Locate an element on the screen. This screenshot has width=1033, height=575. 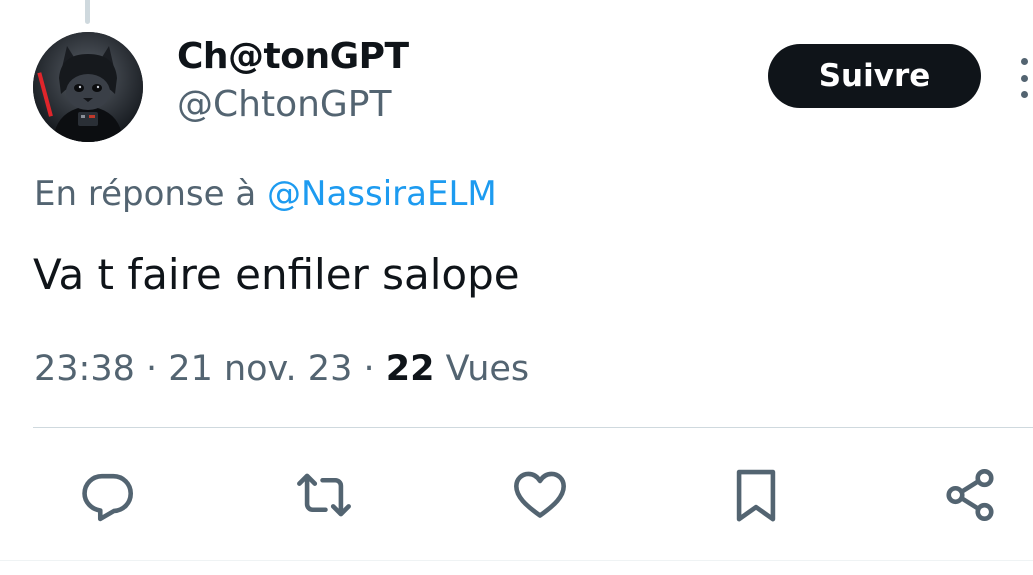
more-vertical-icon is located at coordinates (1023, 78).